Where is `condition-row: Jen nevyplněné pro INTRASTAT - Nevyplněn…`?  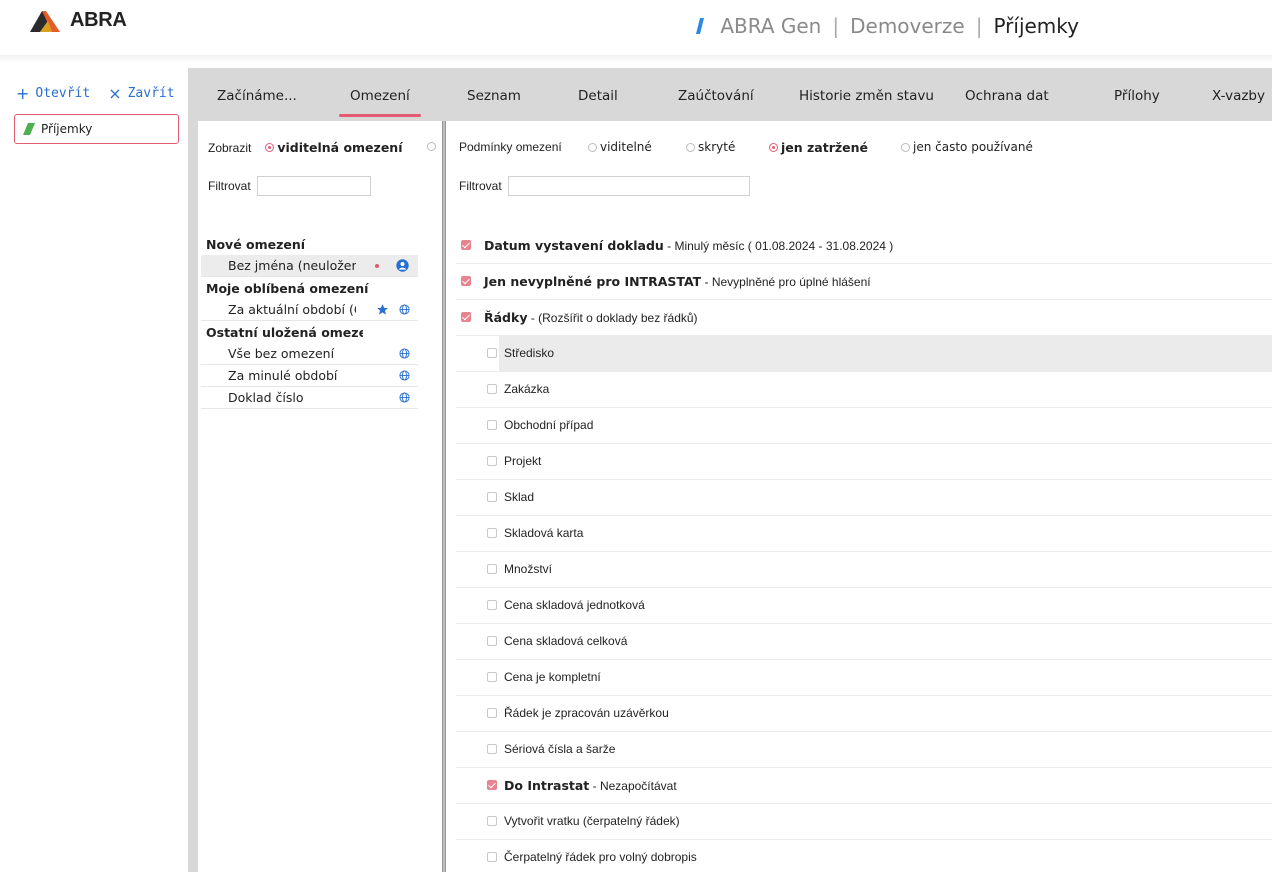
condition-row: Jen nevyplněné pro INTRASTAT - Nevyplněn… is located at coordinates (864, 282).